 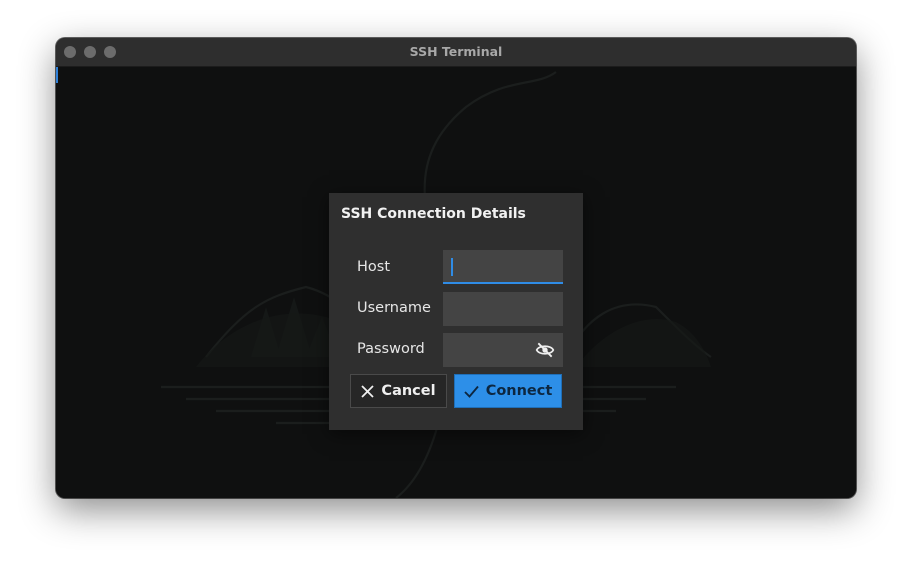 I want to click on connect-button-label: Connect, so click(x=519, y=391).